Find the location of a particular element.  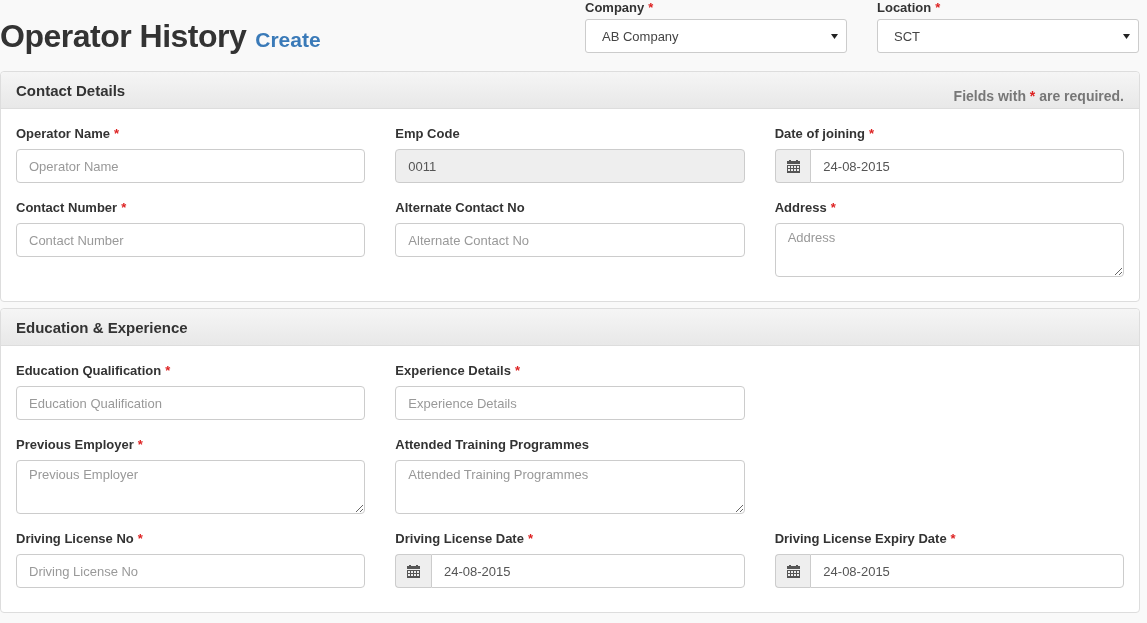

field-label: Driving License Date is located at coordinates (459, 539).